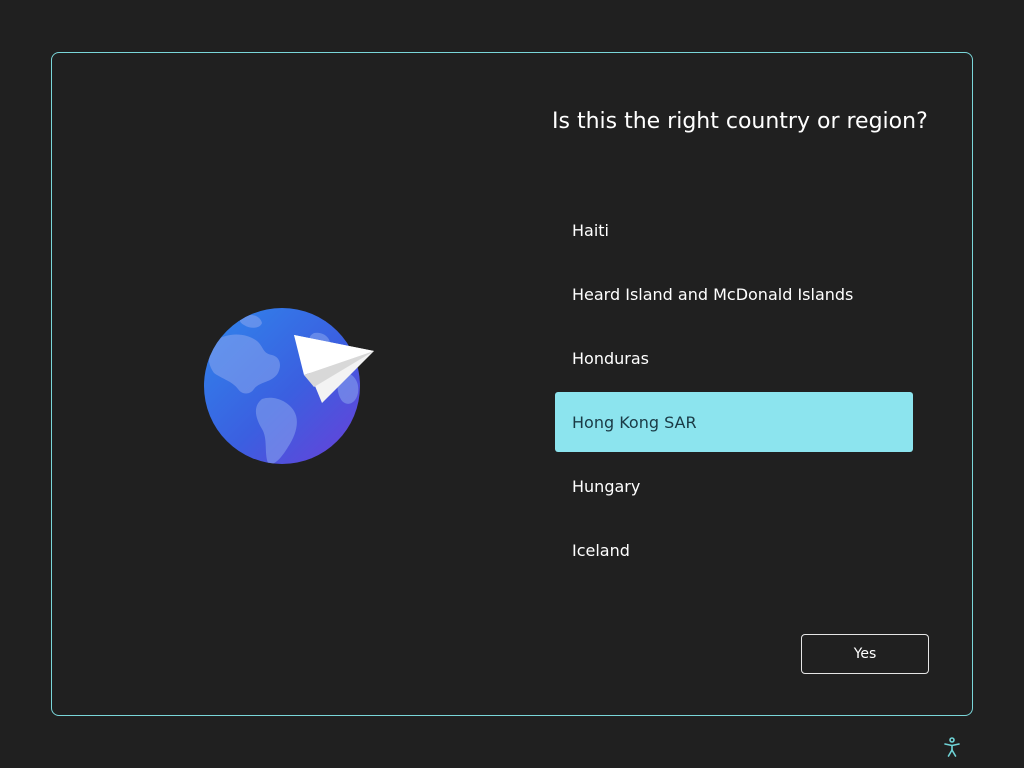  Describe the element at coordinates (734, 422) in the screenshot. I see `country-option-hong-kong-sar: Hong Kong SAR` at that location.